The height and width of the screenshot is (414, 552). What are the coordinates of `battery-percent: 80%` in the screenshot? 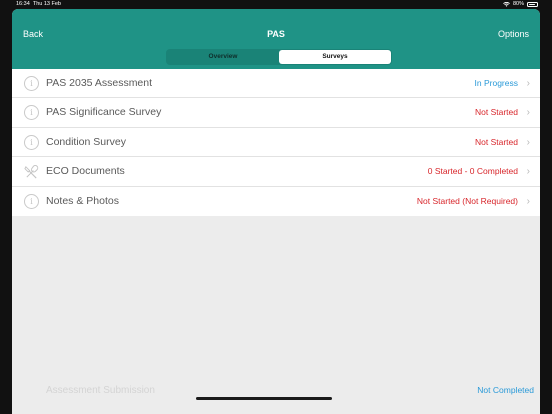 It's located at (518, 4).